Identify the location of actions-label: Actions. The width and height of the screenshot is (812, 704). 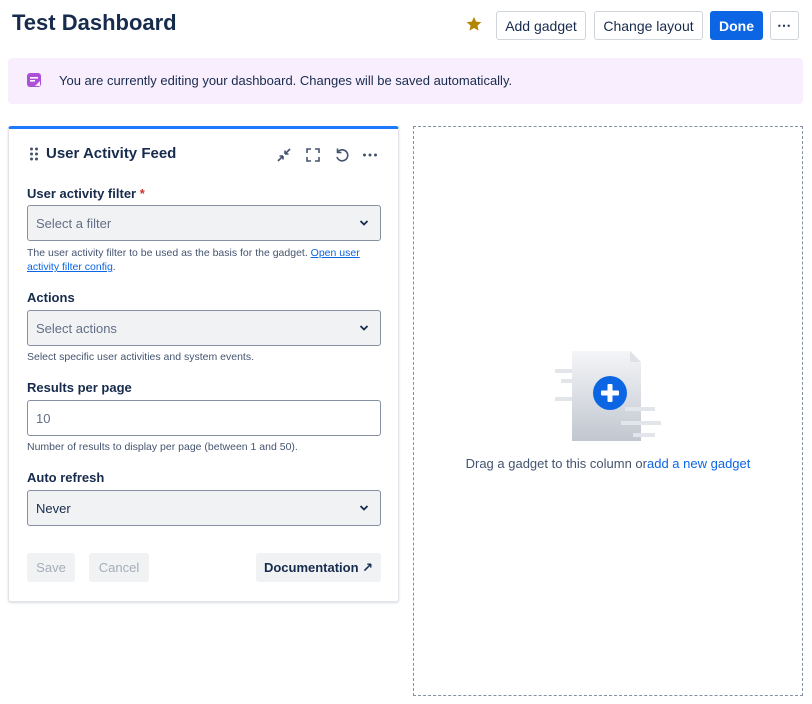
(51, 297).